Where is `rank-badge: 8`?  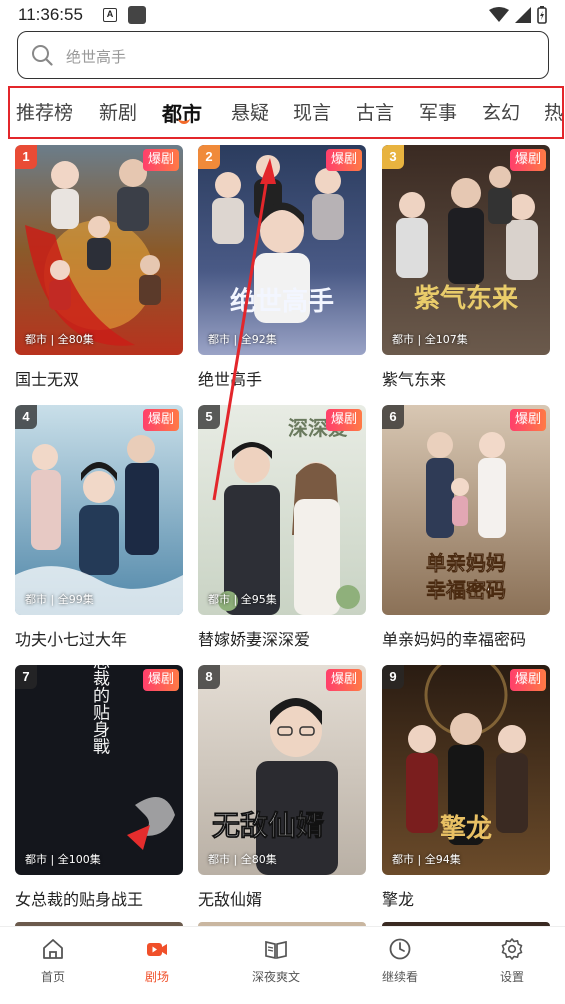 rank-badge: 8 is located at coordinates (209, 677).